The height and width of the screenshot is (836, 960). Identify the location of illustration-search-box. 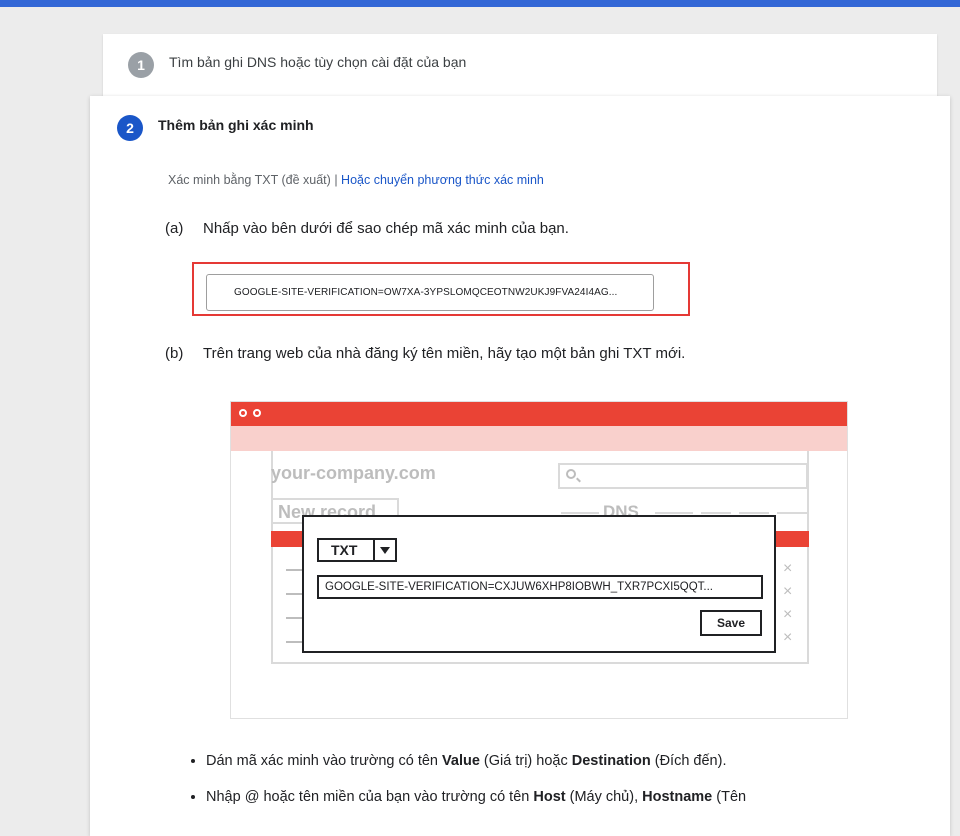
(683, 476).